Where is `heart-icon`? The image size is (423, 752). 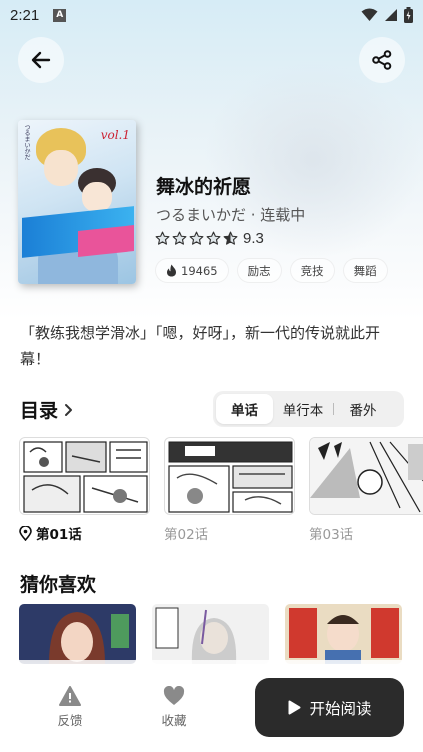
heart-icon is located at coordinates (174, 695).